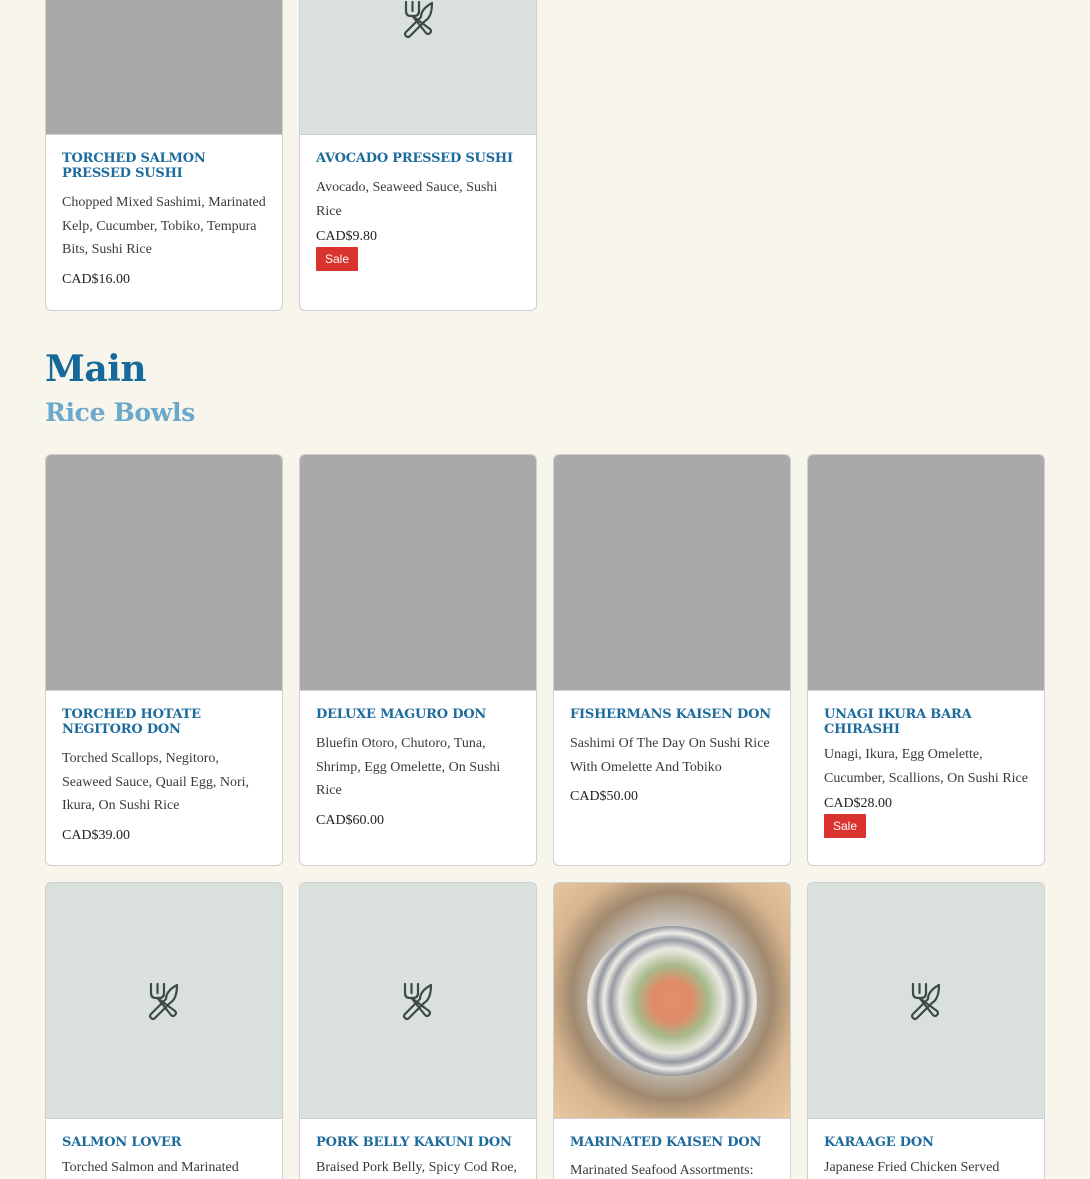 The height and width of the screenshot is (1179, 1090). I want to click on menu-item-price: CAD$60.00, so click(350, 820).